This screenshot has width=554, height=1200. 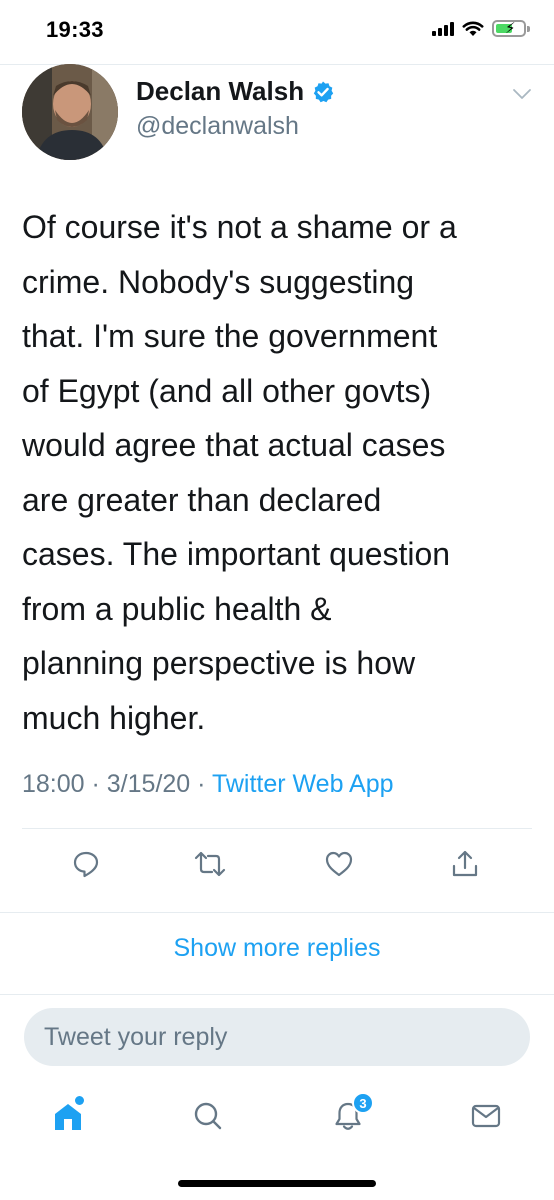 What do you see at coordinates (148, 784) in the screenshot?
I see `tweet-date: 3/15/20` at bounding box center [148, 784].